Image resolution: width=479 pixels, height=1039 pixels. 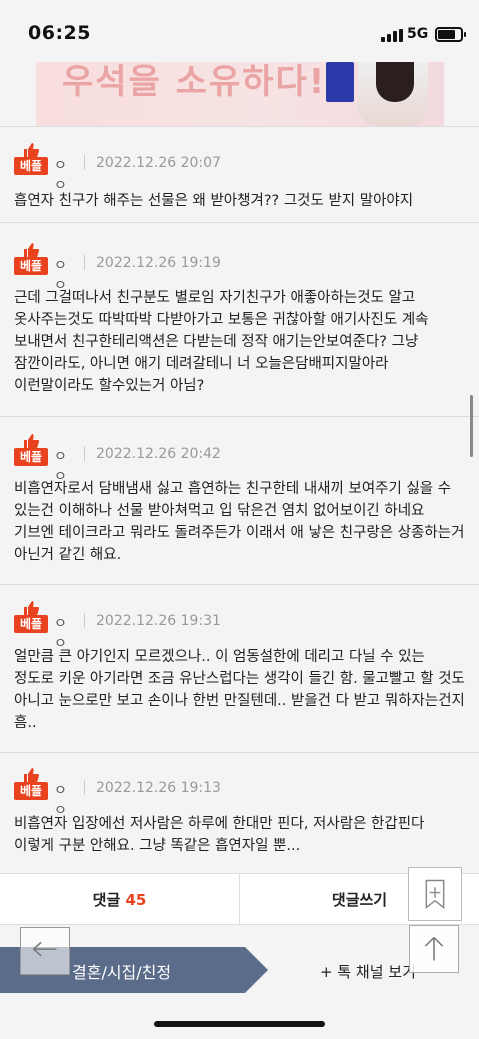 I want to click on comment-date: 2022.12.26 19:31, so click(x=158, y=621).